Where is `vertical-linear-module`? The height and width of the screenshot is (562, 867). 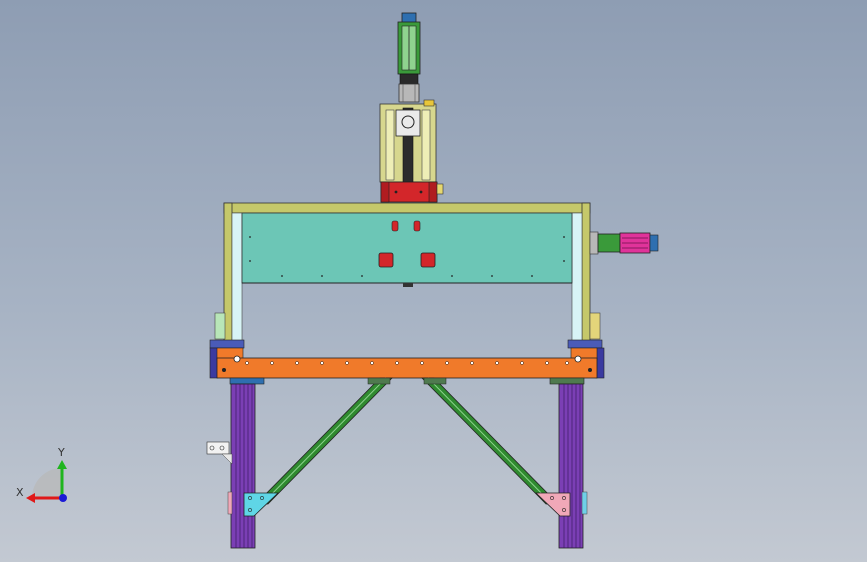 vertical-linear-module is located at coordinates (408, 141).